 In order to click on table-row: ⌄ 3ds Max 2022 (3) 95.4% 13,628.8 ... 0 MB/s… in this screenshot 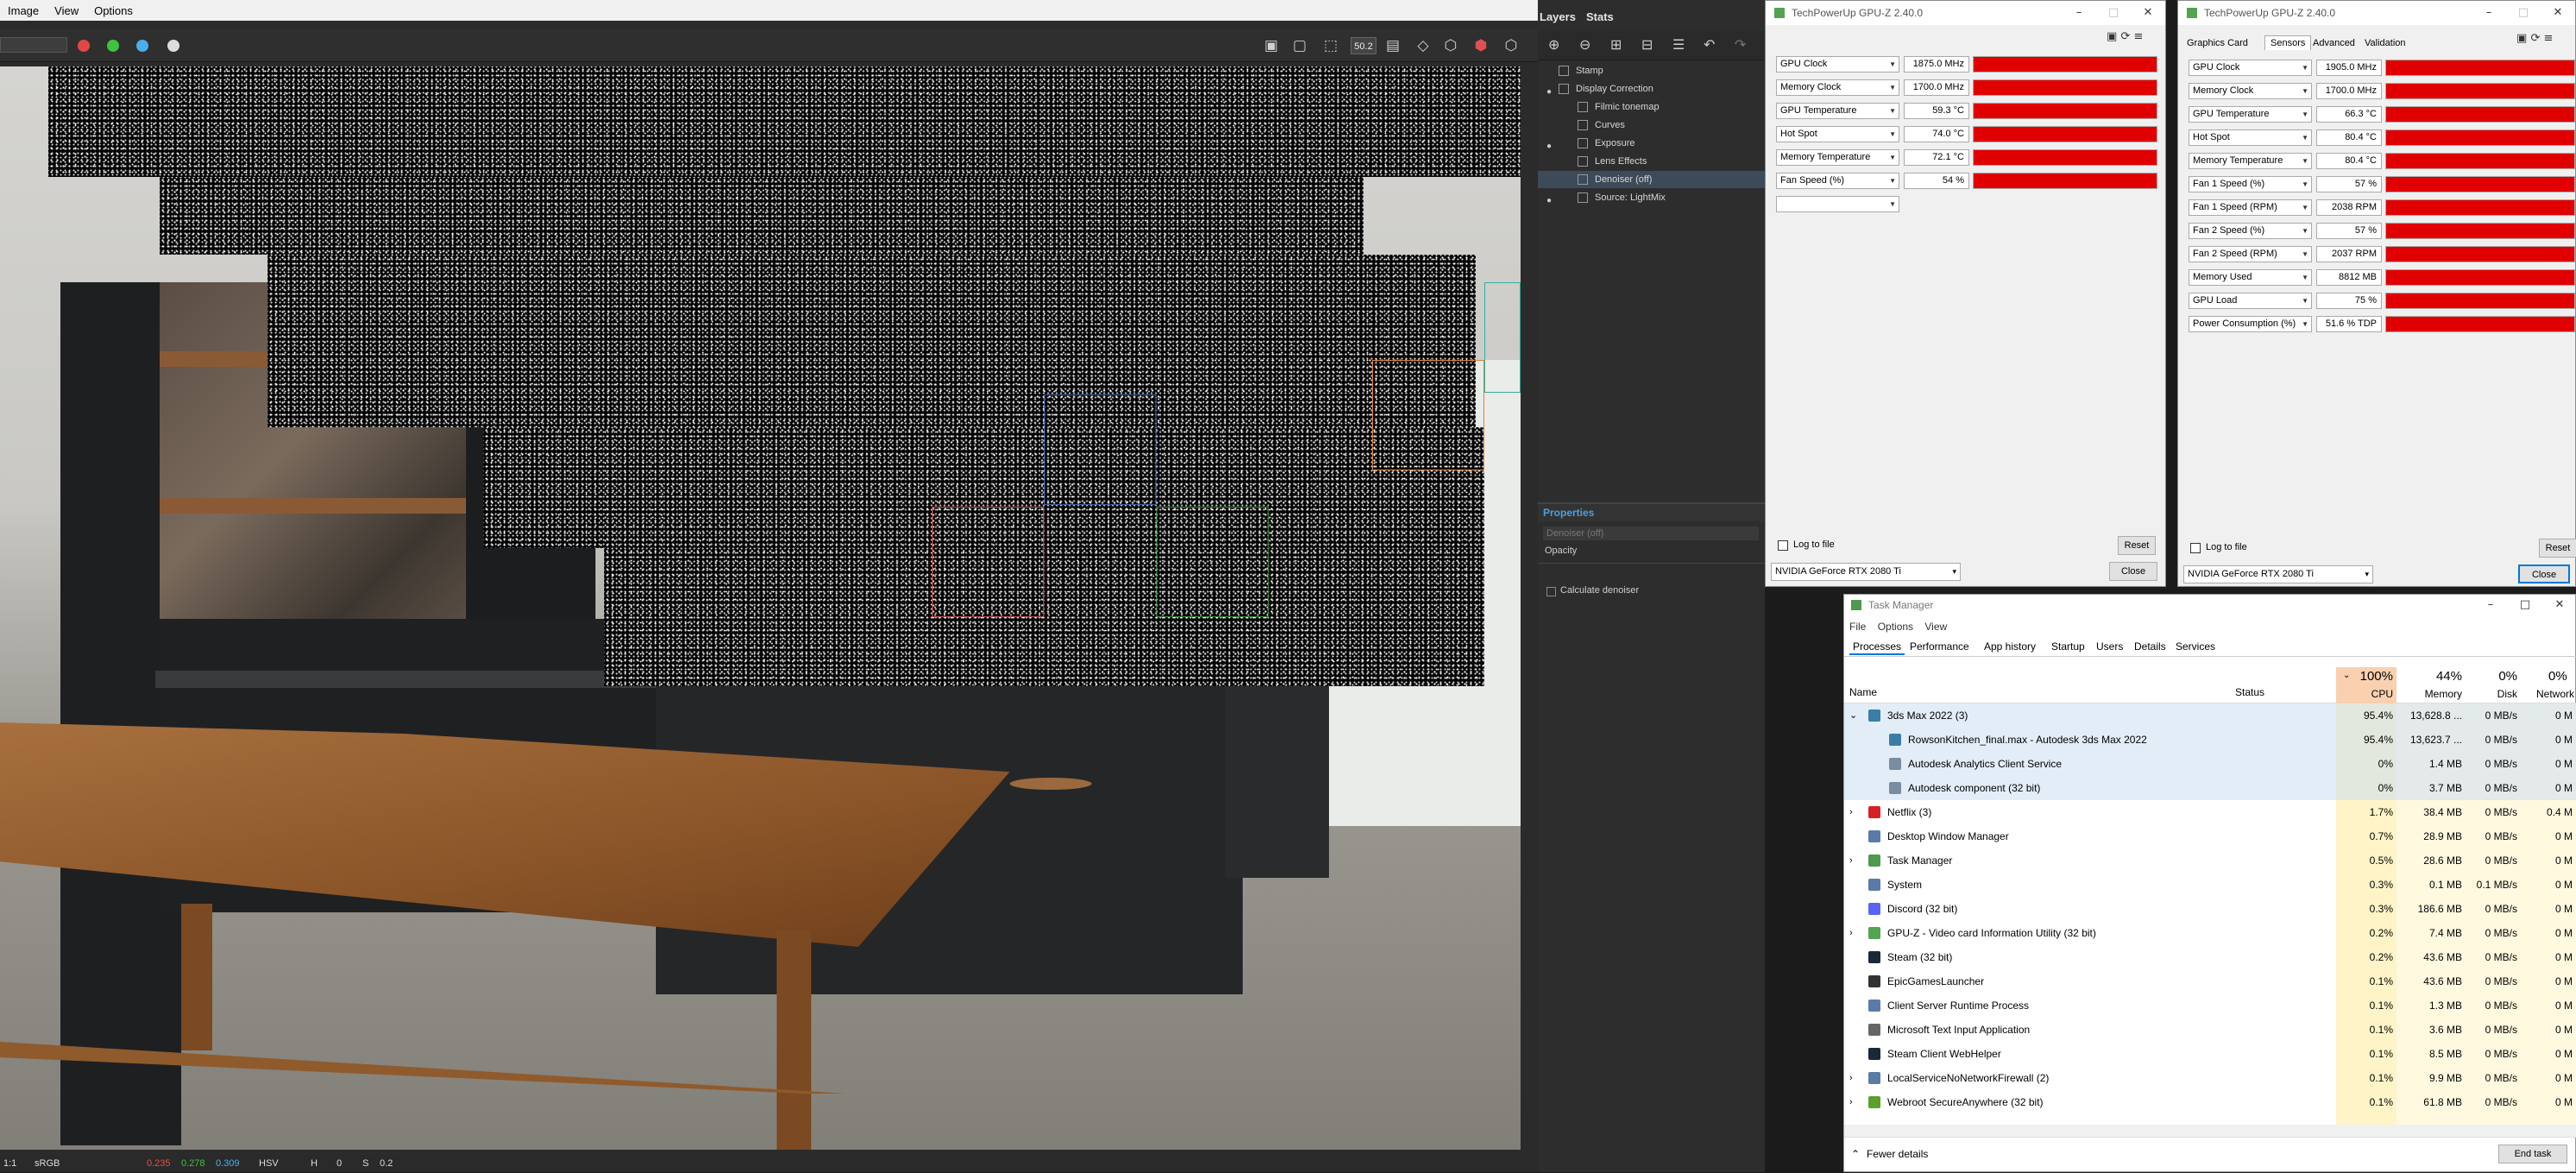, I will do `click(2210, 715)`.